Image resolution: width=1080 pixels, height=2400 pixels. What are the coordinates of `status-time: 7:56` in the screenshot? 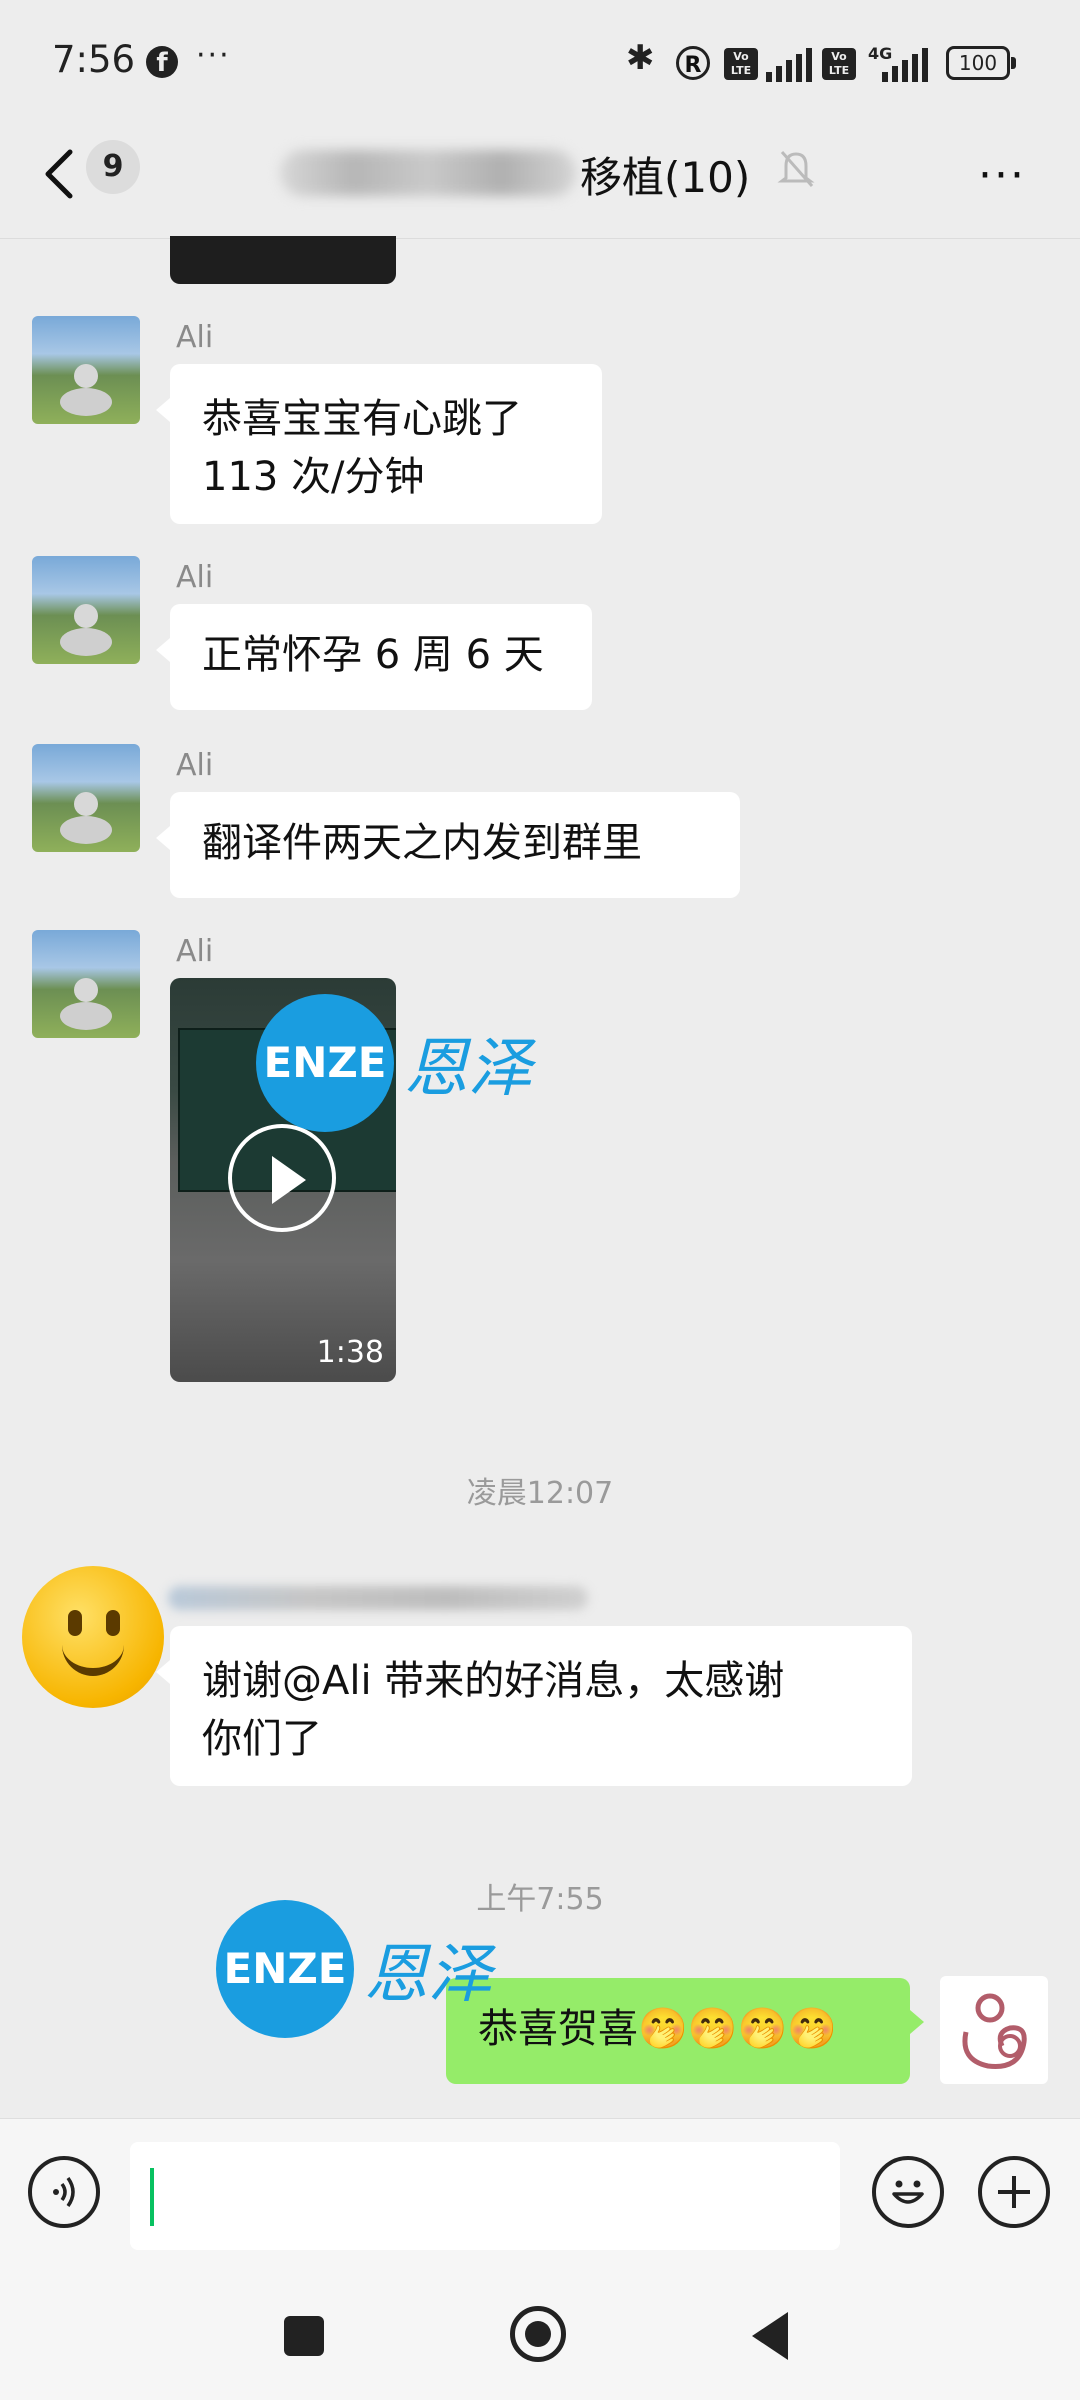 It's located at (94, 59).